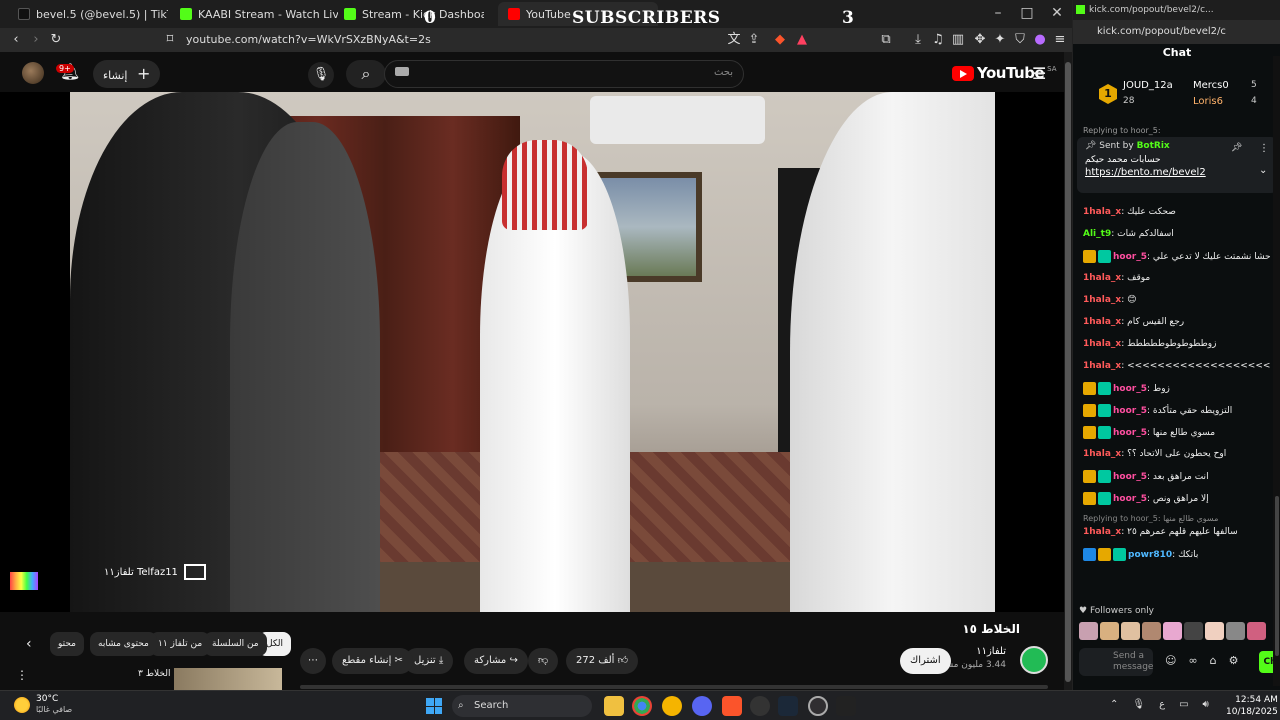  What do you see at coordinates (1040, 40) in the screenshot?
I see `wallet-icon: ●` at bounding box center [1040, 40].